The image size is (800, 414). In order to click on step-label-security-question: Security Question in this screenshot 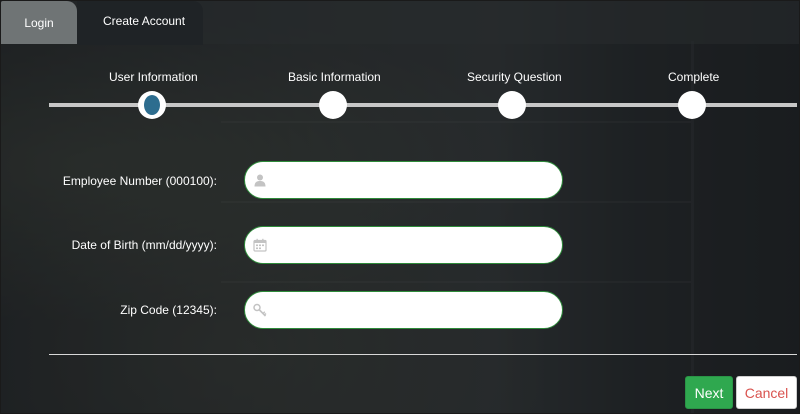, I will do `click(514, 77)`.